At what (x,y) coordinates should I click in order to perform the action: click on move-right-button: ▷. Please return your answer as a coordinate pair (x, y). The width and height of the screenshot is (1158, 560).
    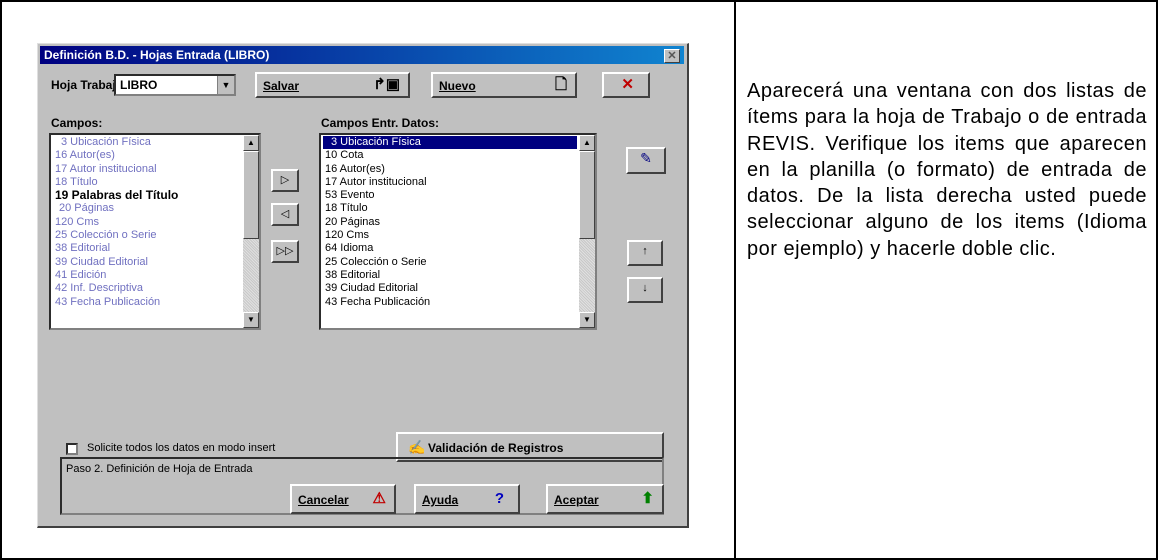
    Looking at the image, I should click on (285, 180).